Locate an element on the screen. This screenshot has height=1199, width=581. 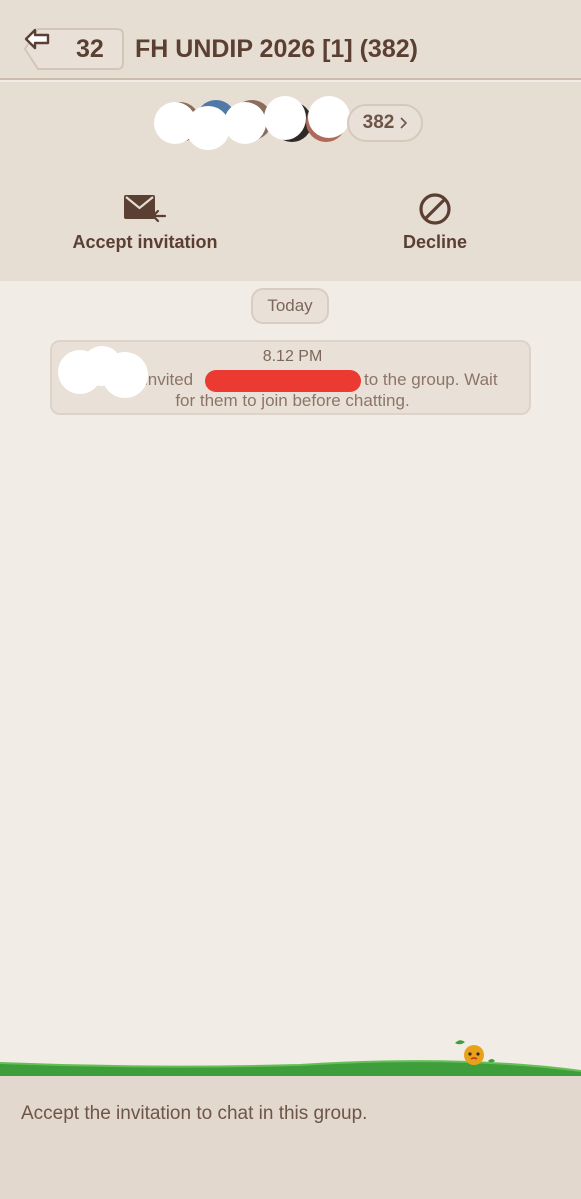
member-count: 382 is located at coordinates (378, 122).